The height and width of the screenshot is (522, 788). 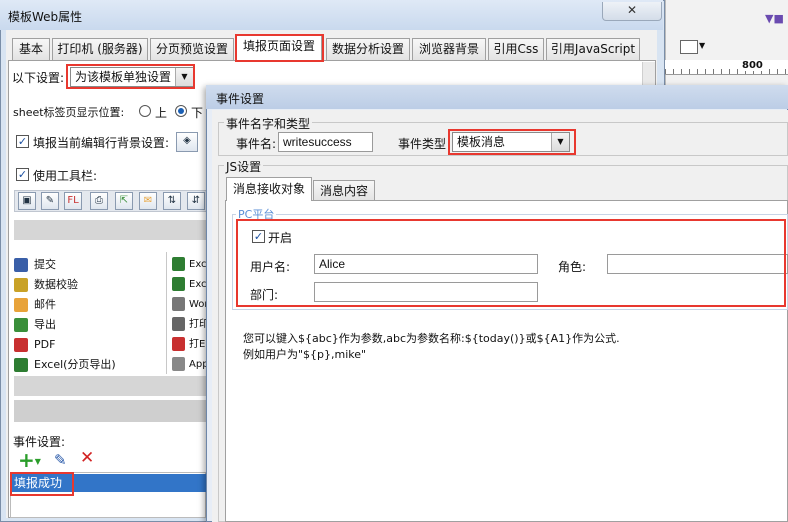 What do you see at coordinates (31, 49) in the screenshot?
I see `tab-basic: 基本` at bounding box center [31, 49].